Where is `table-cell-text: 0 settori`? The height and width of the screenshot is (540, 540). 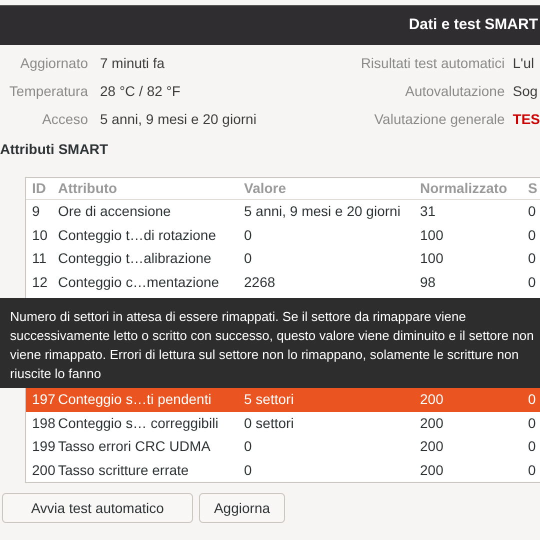 table-cell-text: 0 settori is located at coordinates (269, 423).